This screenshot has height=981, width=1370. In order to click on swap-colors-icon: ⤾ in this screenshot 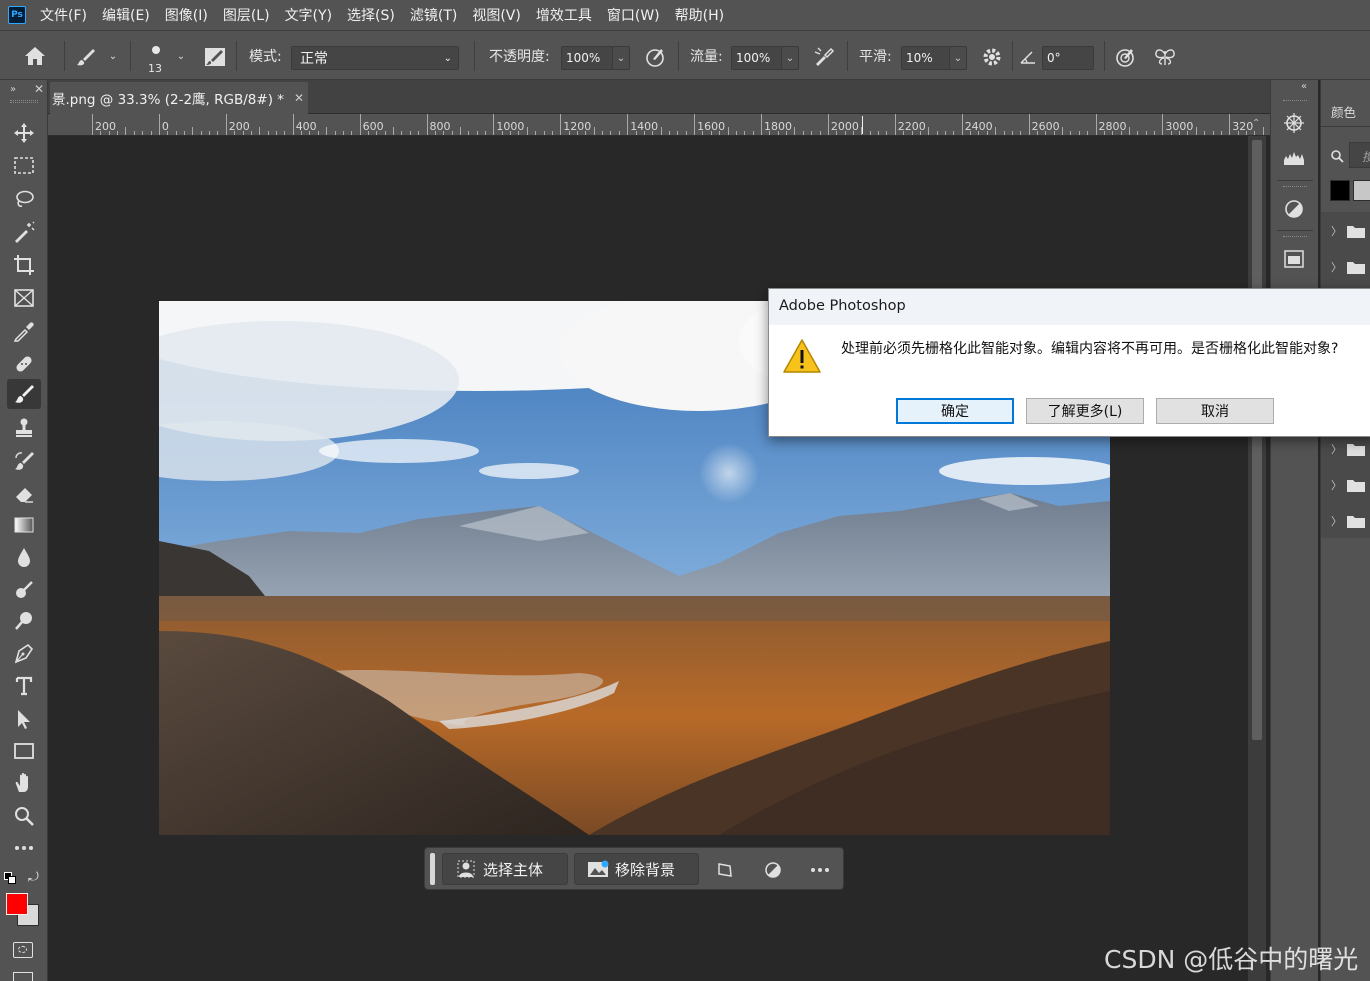, I will do `click(33, 877)`.